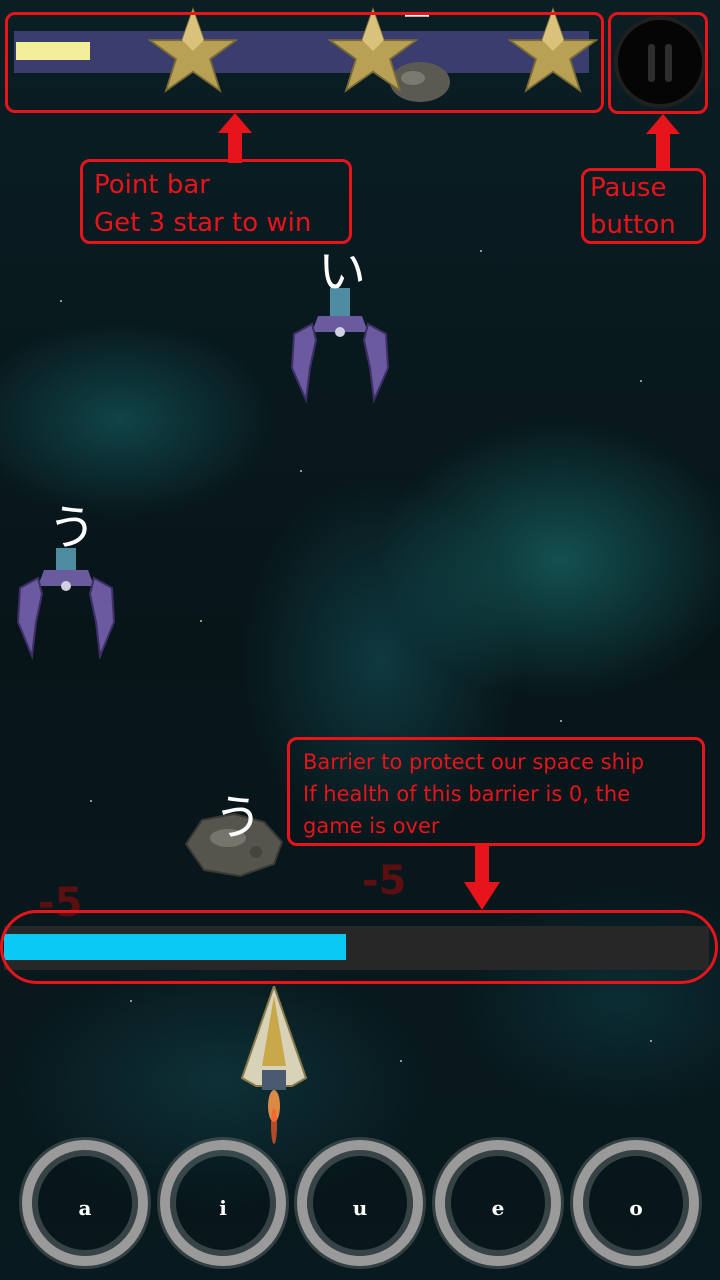  I want to click on answer-button-i: i, so click(223, 1203).